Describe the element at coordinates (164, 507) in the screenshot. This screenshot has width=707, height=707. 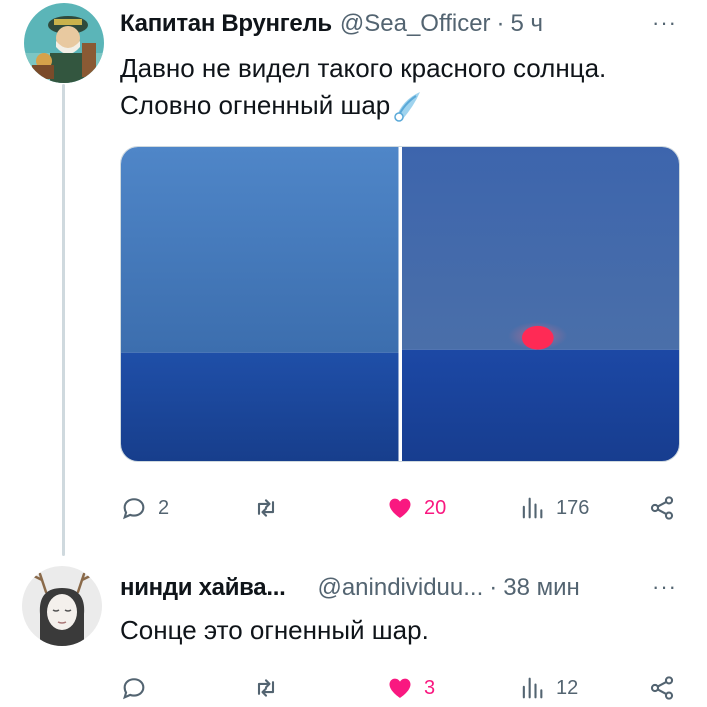
I see `reply-count: 2` at that location.